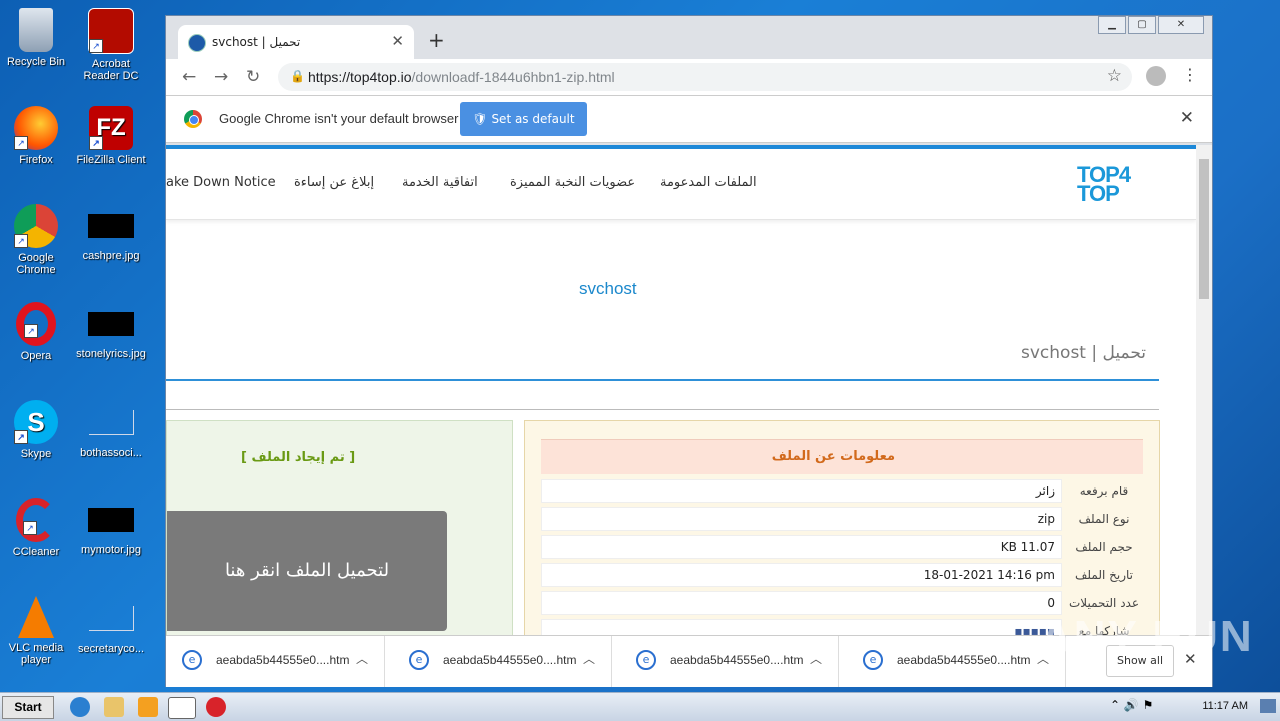  I want to click on lock-icon: 🔒, so click(297, 76).